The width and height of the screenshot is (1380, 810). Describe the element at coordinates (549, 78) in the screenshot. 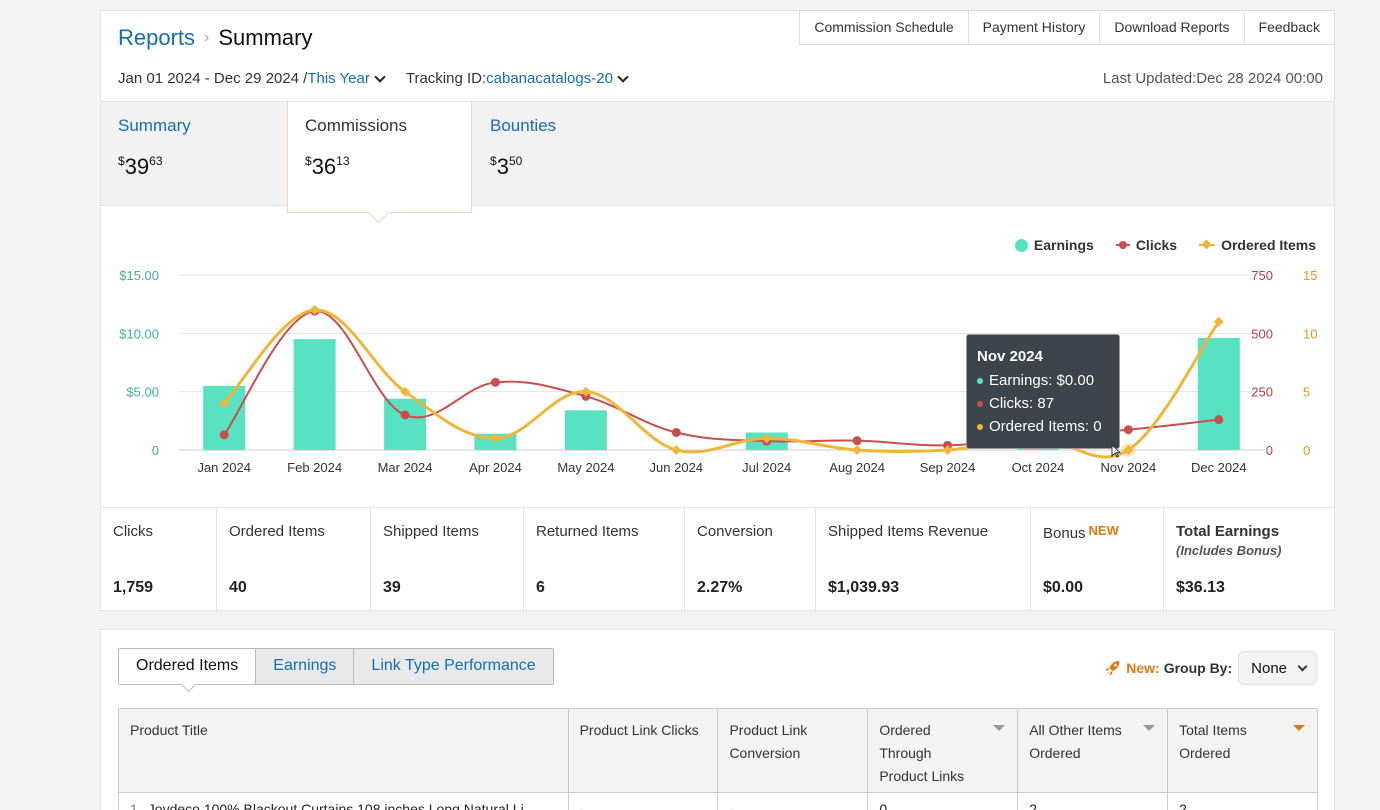

I see `tracking-id-dropdown: cabanacatalogs-20` at that location.